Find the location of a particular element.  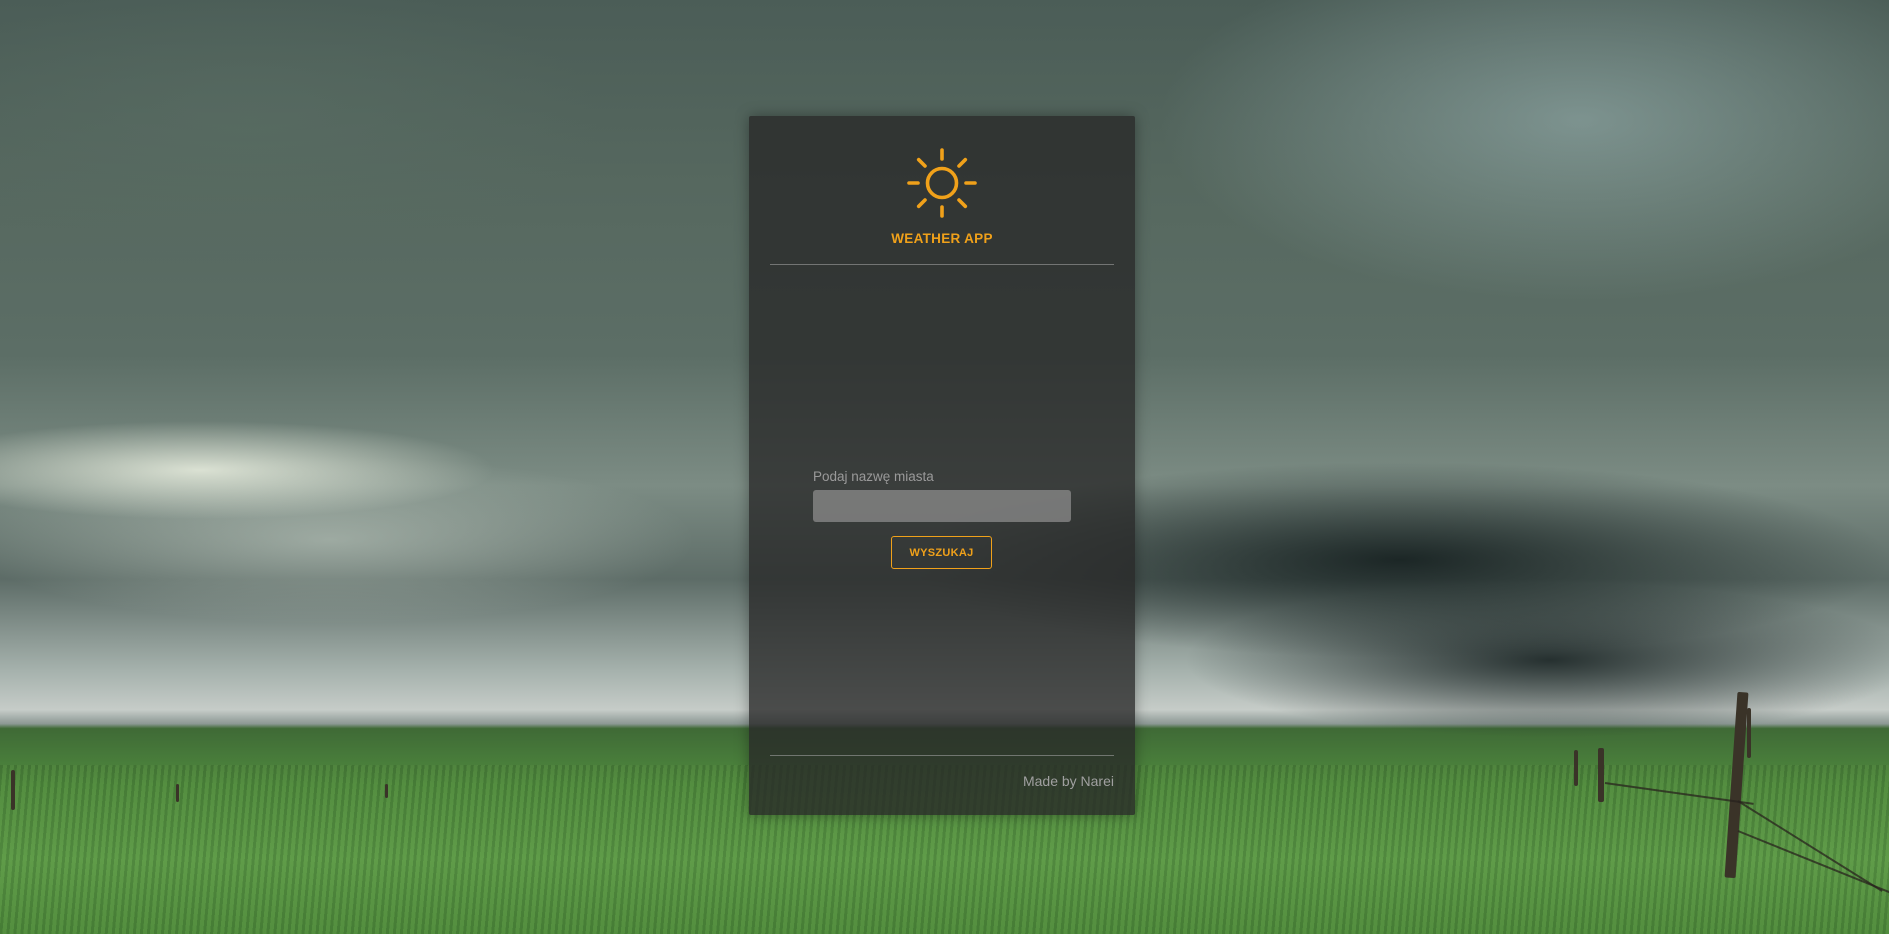

app-title: WEATHER APP is located at coordinates (942, 238).